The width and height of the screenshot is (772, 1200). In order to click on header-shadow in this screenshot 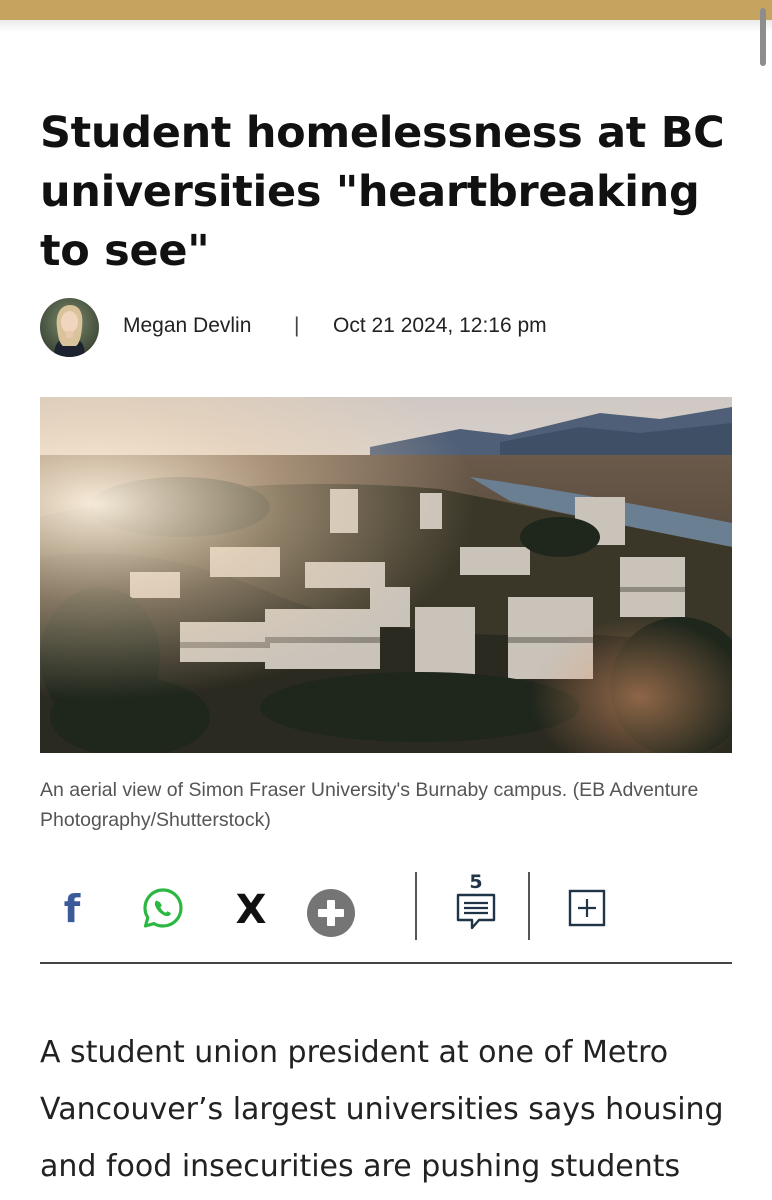, I will do `click(386, 26)`.